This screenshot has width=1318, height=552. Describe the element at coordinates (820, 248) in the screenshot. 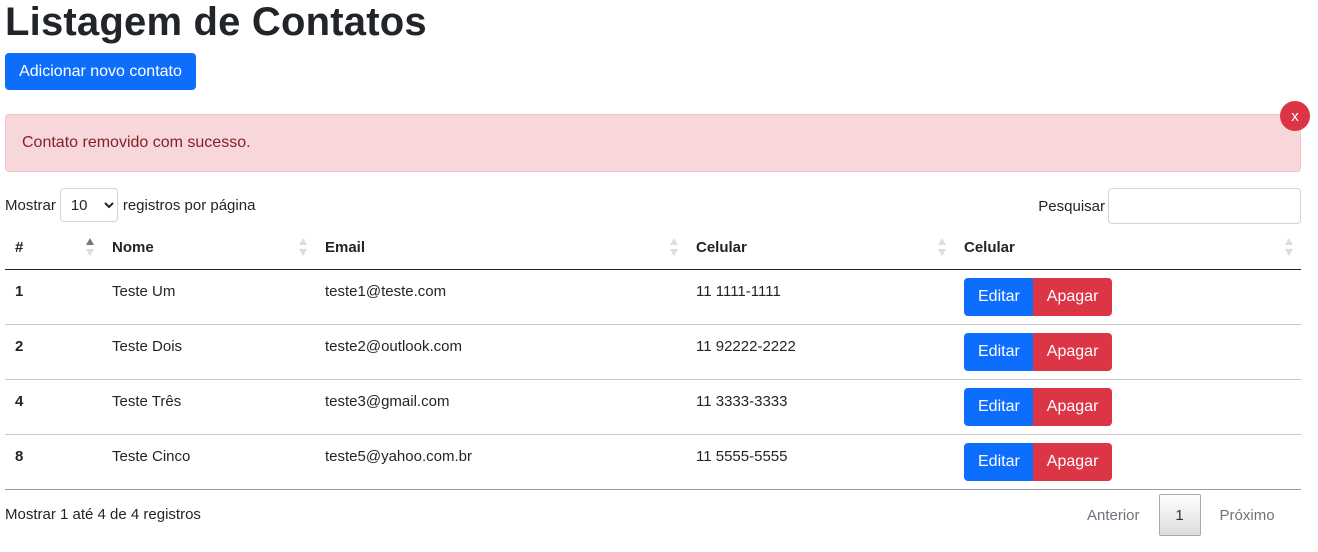

I see `column-header-phone: Celular` at that location.